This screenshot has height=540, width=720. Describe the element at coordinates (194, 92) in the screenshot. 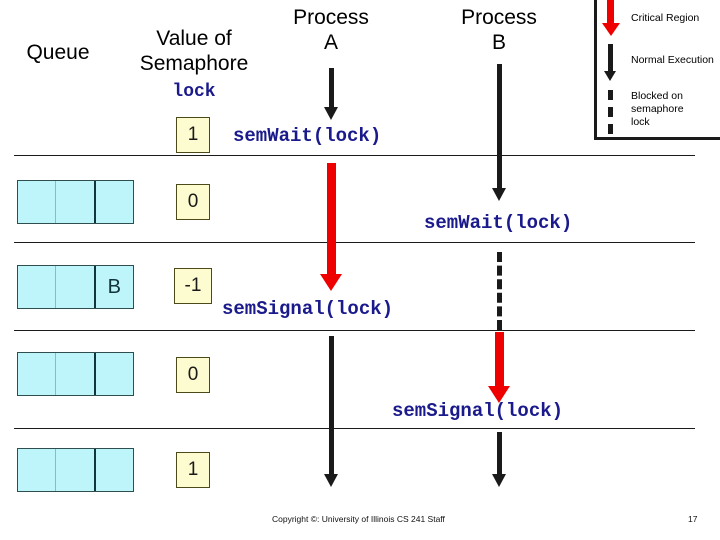

I see `header-lock-name: lock` at that location.